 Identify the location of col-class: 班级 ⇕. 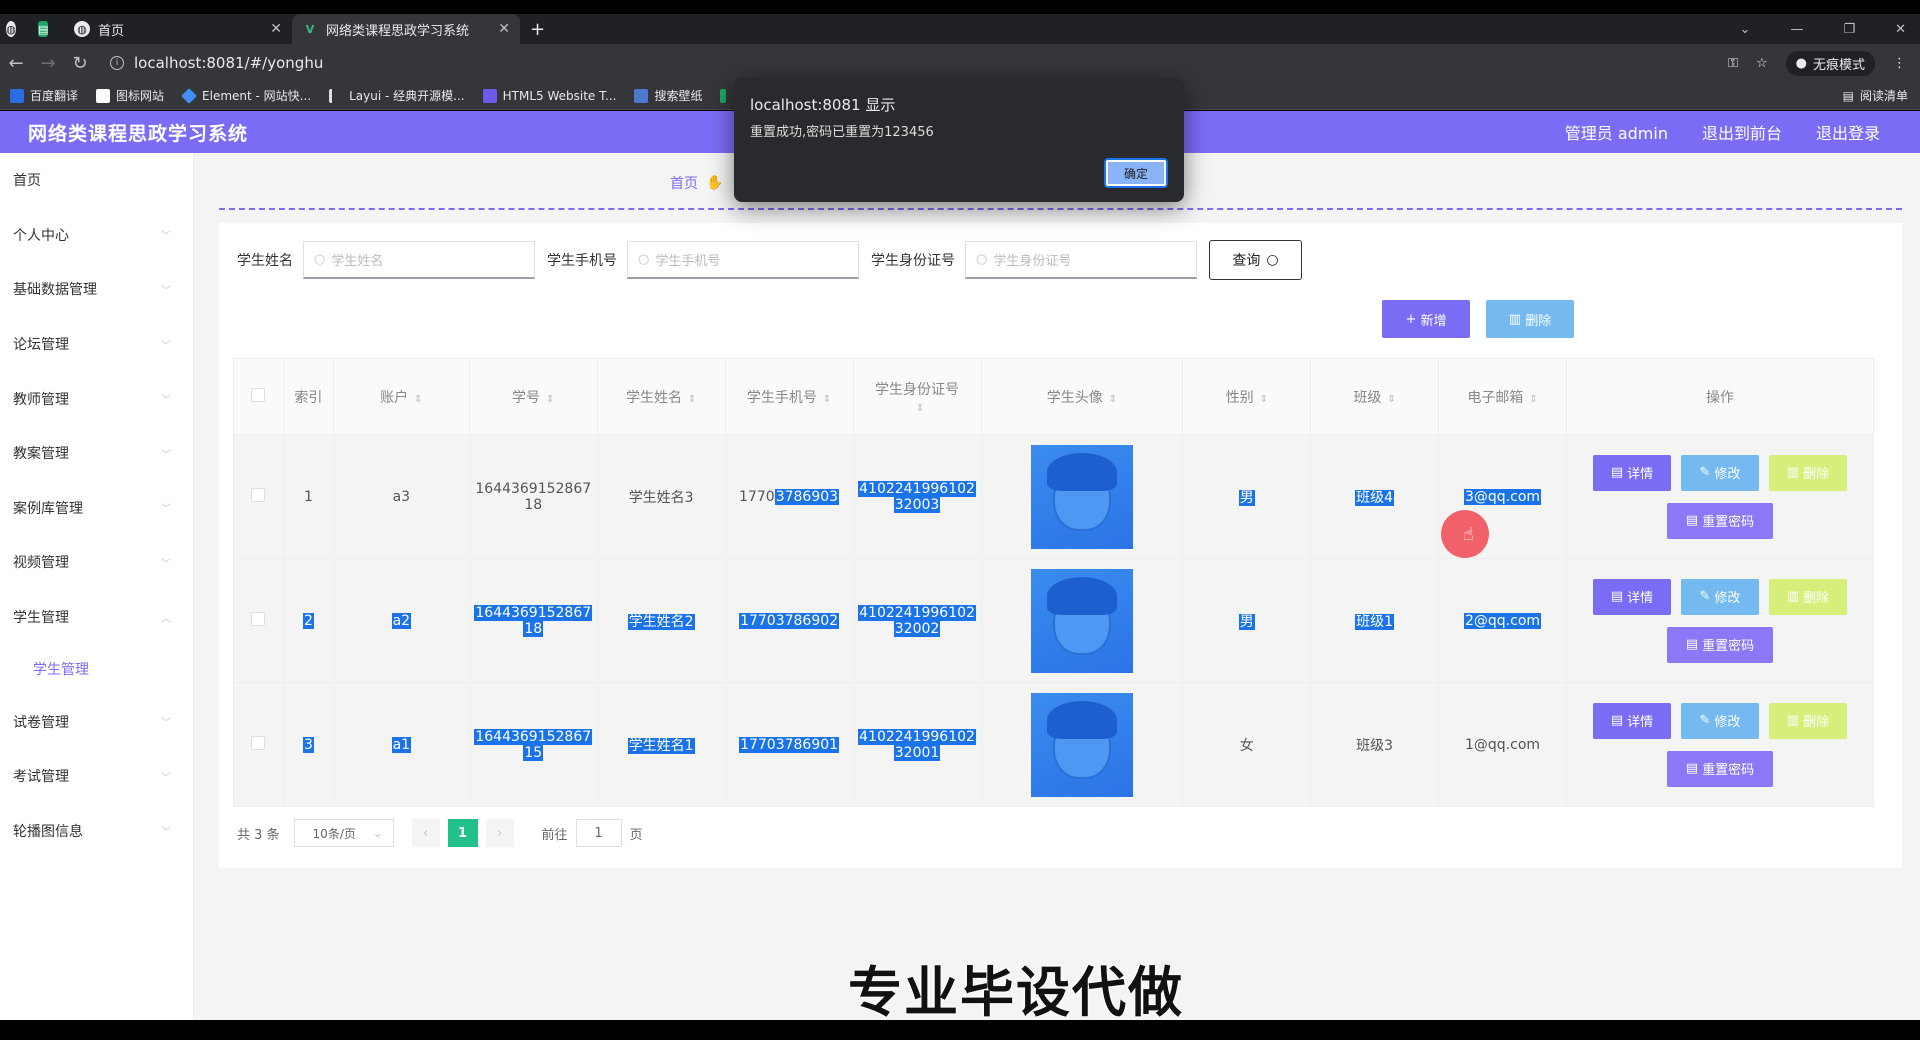
(1375, 396).